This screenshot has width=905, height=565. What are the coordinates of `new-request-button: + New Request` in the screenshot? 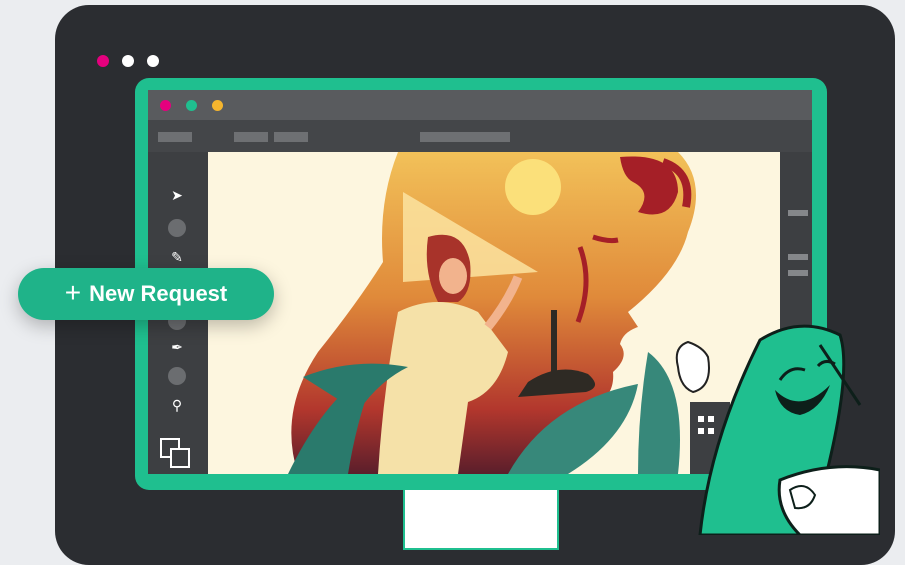 It's located at (146, 294).